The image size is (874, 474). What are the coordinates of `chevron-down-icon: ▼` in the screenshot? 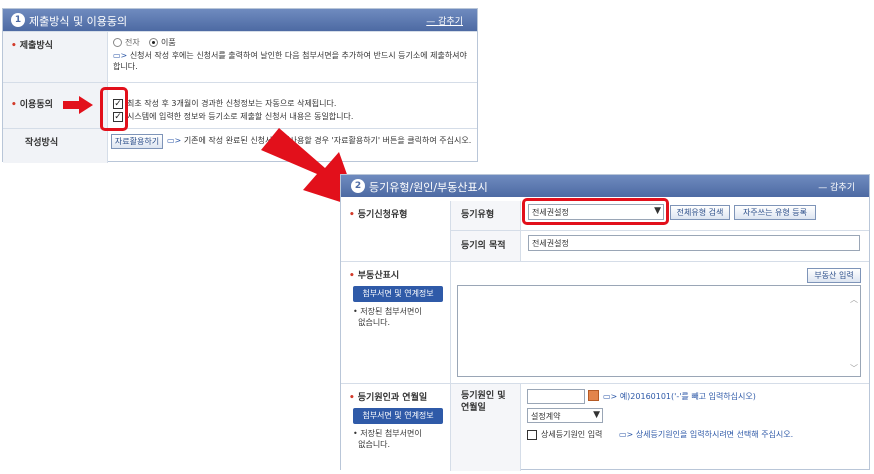 It's located at (596, 415).